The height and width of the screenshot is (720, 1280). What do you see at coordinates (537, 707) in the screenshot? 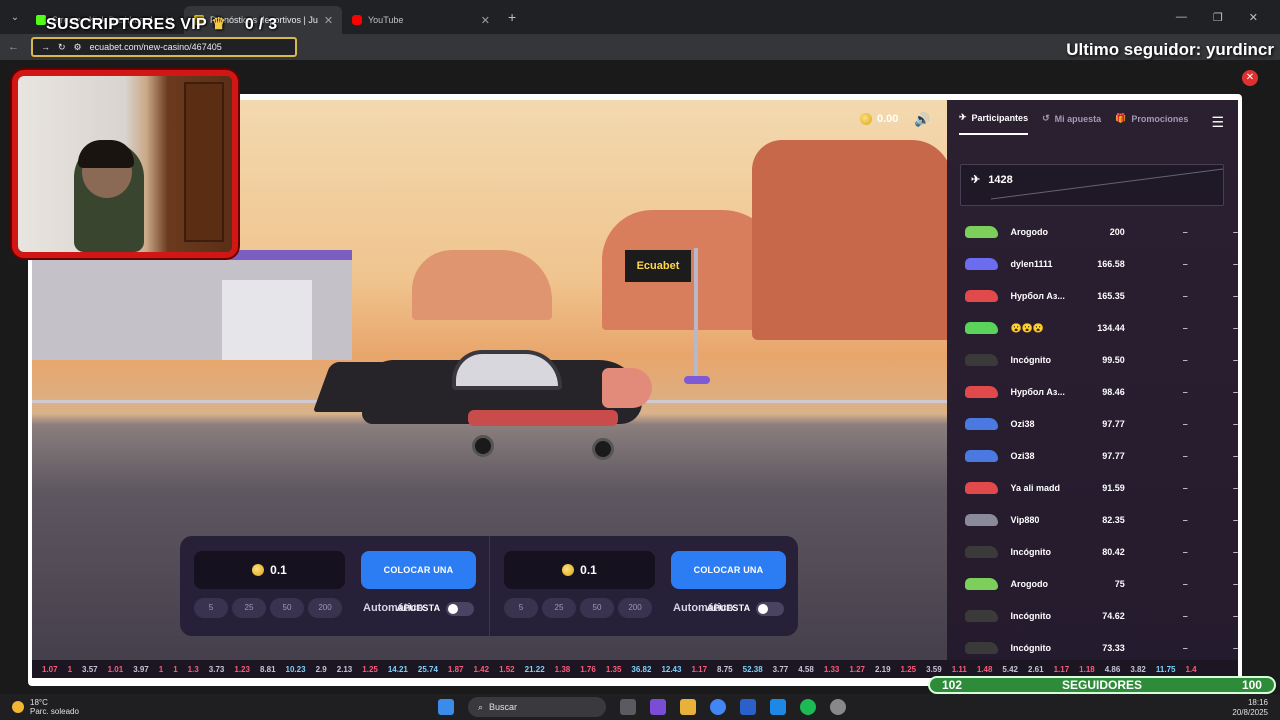
I see `taskbar-search: ⌕ Buscar` at bounding box center [537, 707].